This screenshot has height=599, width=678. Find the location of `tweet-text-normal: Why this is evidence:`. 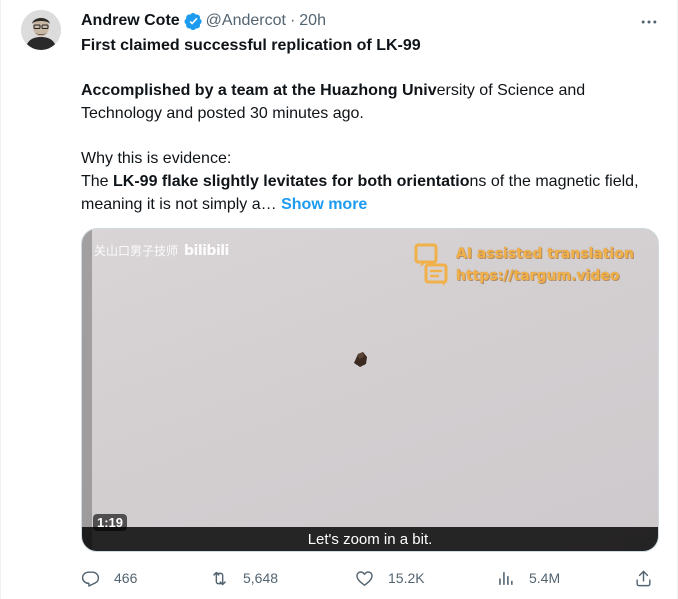

tweet-text-normal: Why this is evidence: is located at coordinates (156, 158).